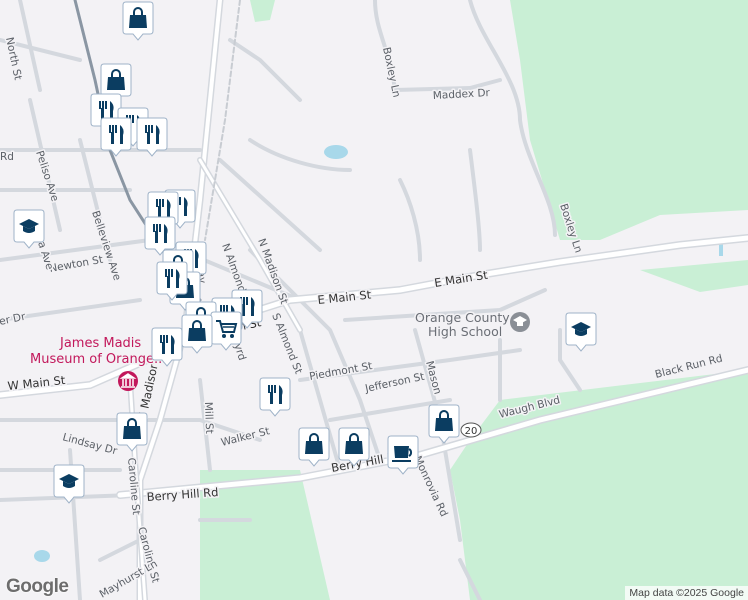  I want to click on er-dr-label: er Dr, so click(13, 319).